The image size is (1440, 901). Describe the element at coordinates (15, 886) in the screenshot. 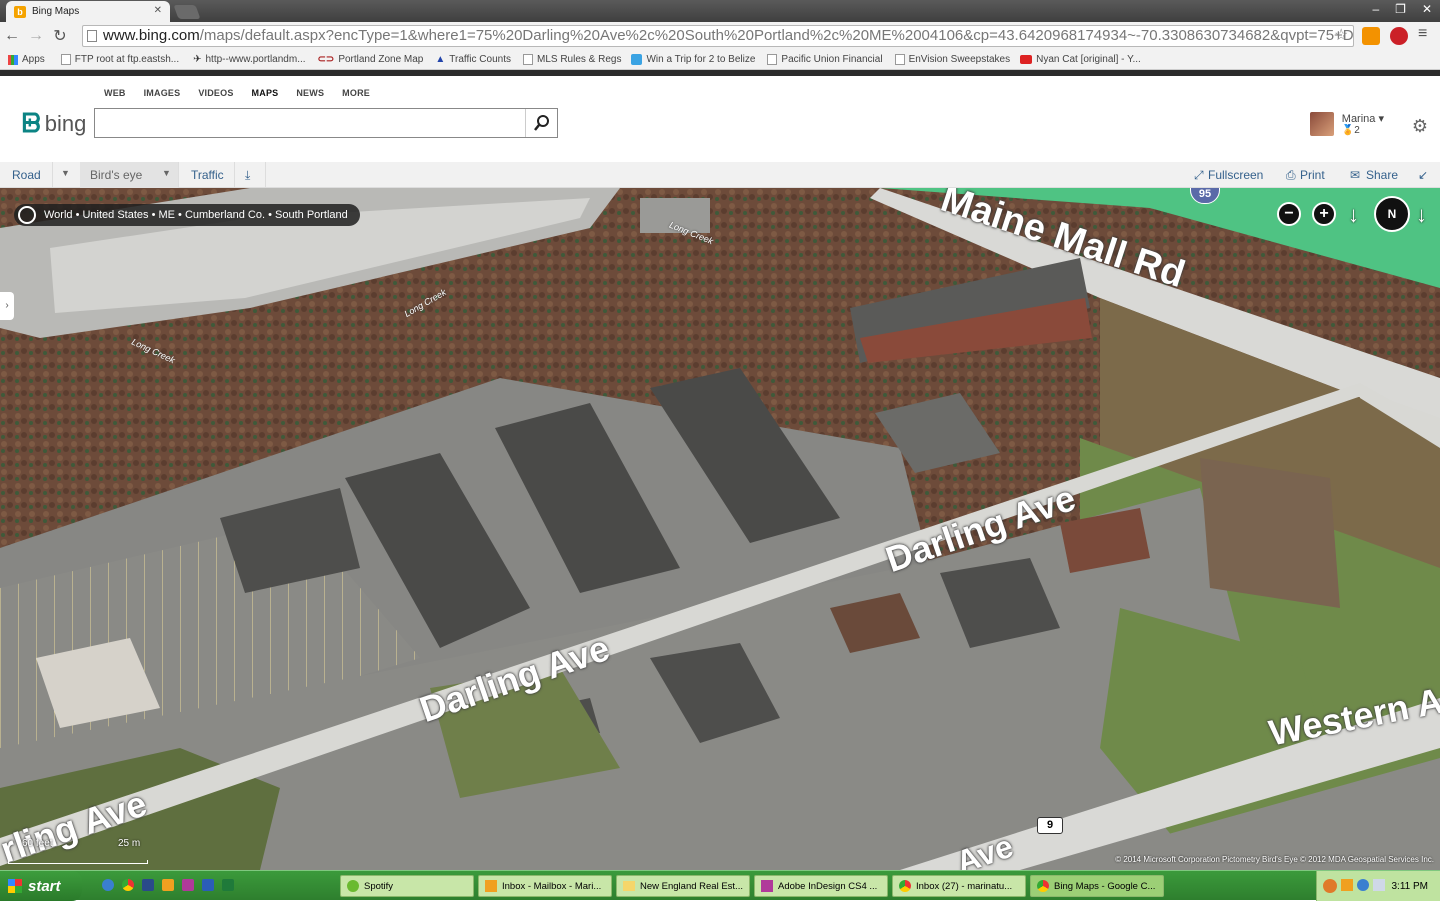

I see `windows-flag-icon` at that location.